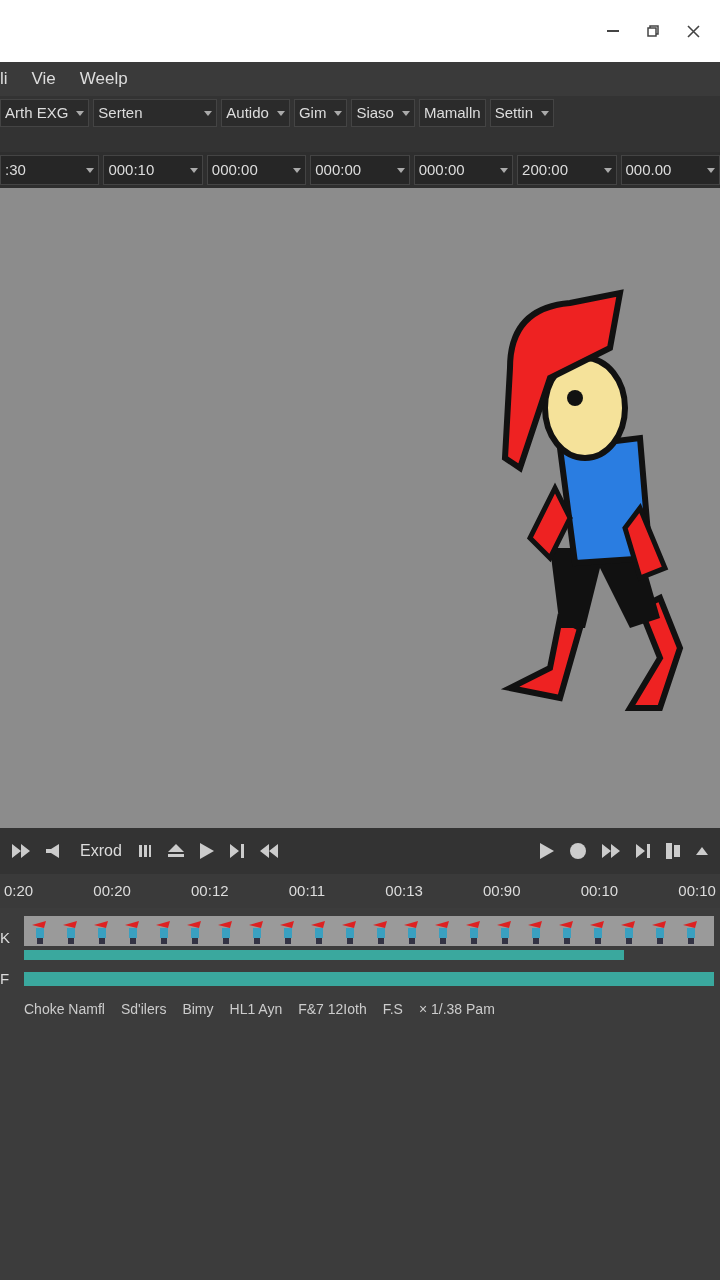 The height and width of the screenshot is (1280, 720). I want to click on up-arrow-icon, so click(702, 851).